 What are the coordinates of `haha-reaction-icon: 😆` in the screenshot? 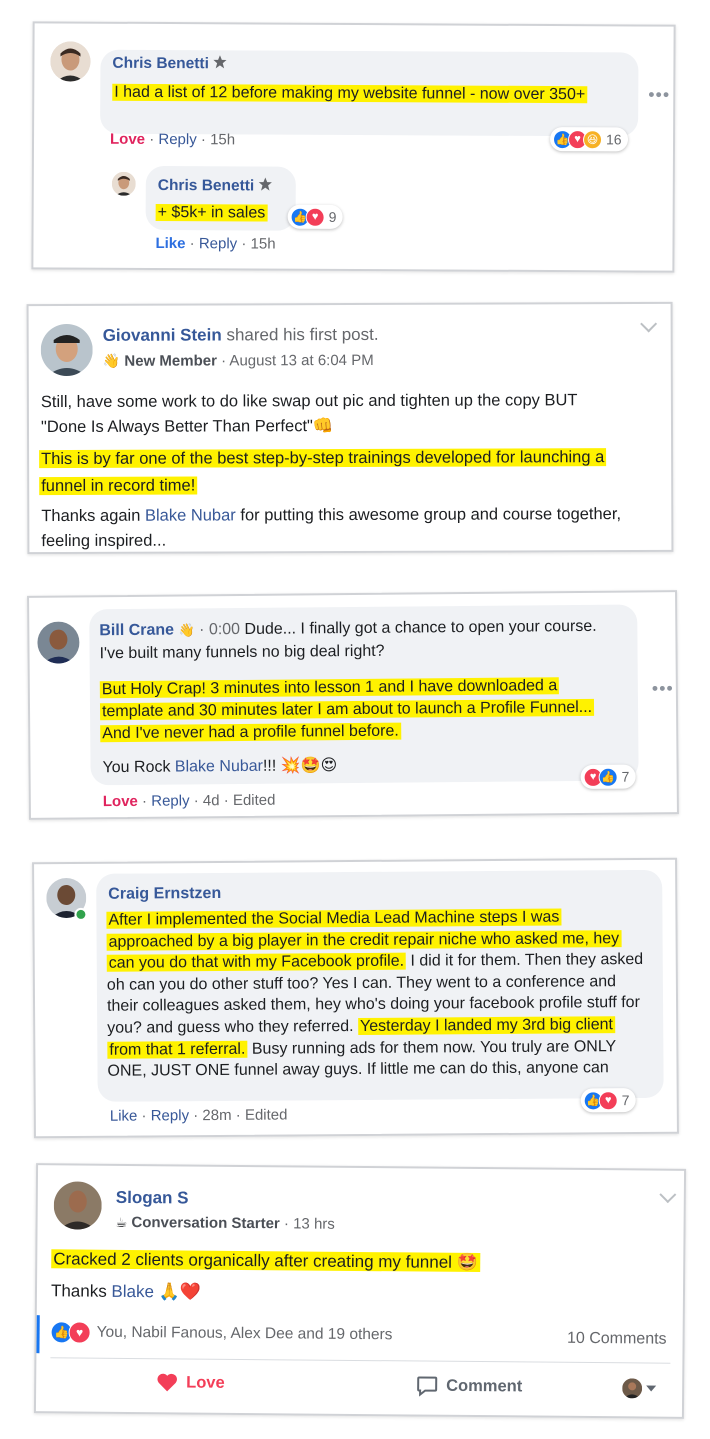 It's located at (592, 139).